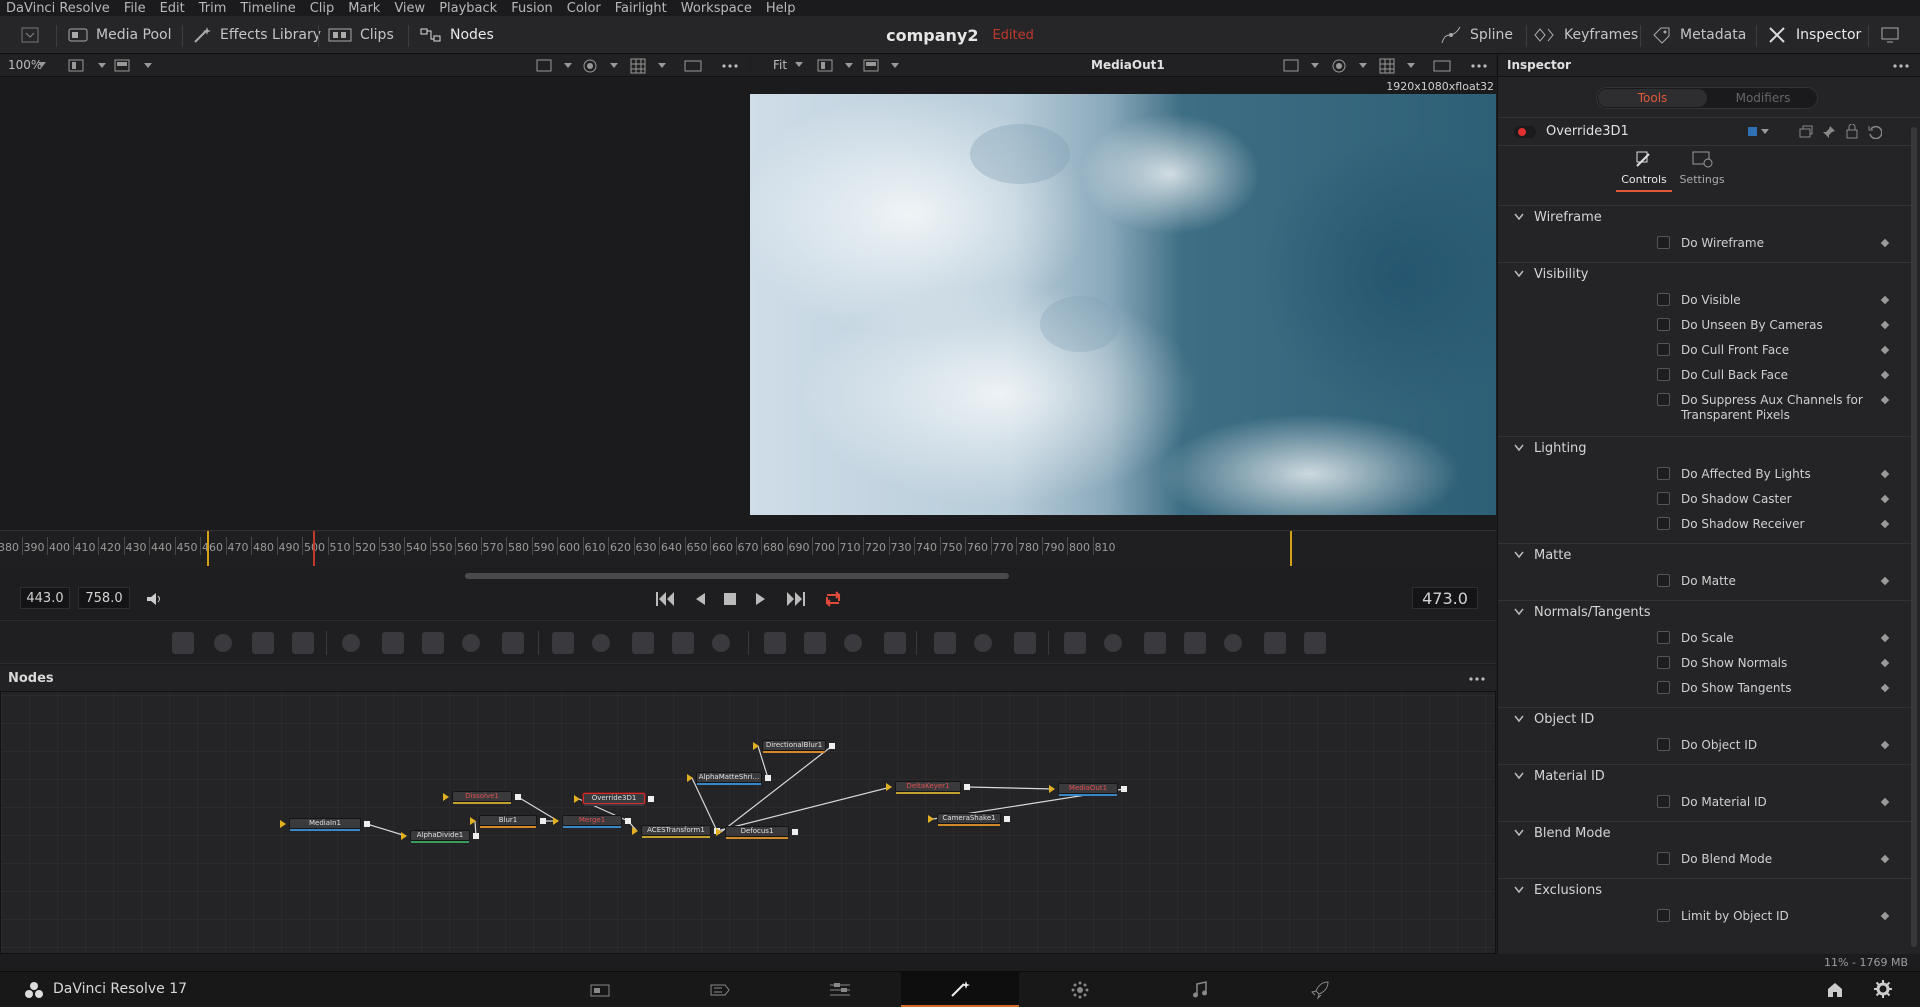 Image resolution: width=1920 pixels, height=1007 pixels. I want to click on page-fairlight, so click(1200, 989).